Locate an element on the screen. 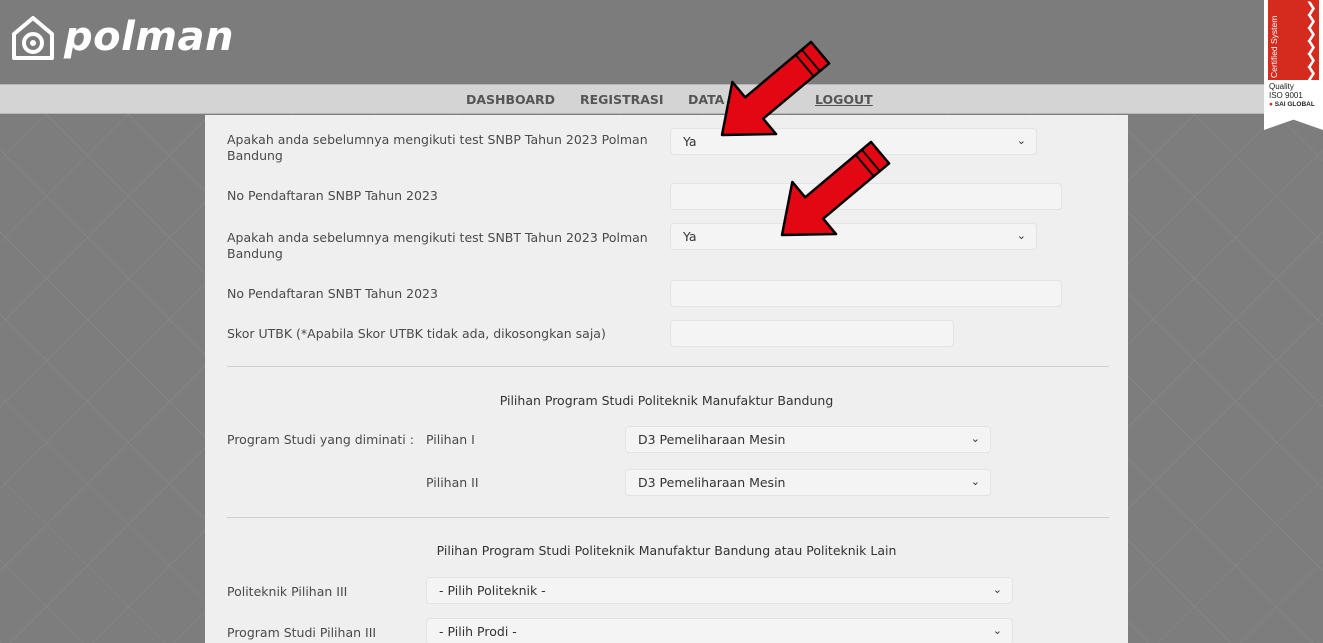 This screenshot has width=1323, height=643. snbt-select-value: Ya is located at coordinates (690, 236).